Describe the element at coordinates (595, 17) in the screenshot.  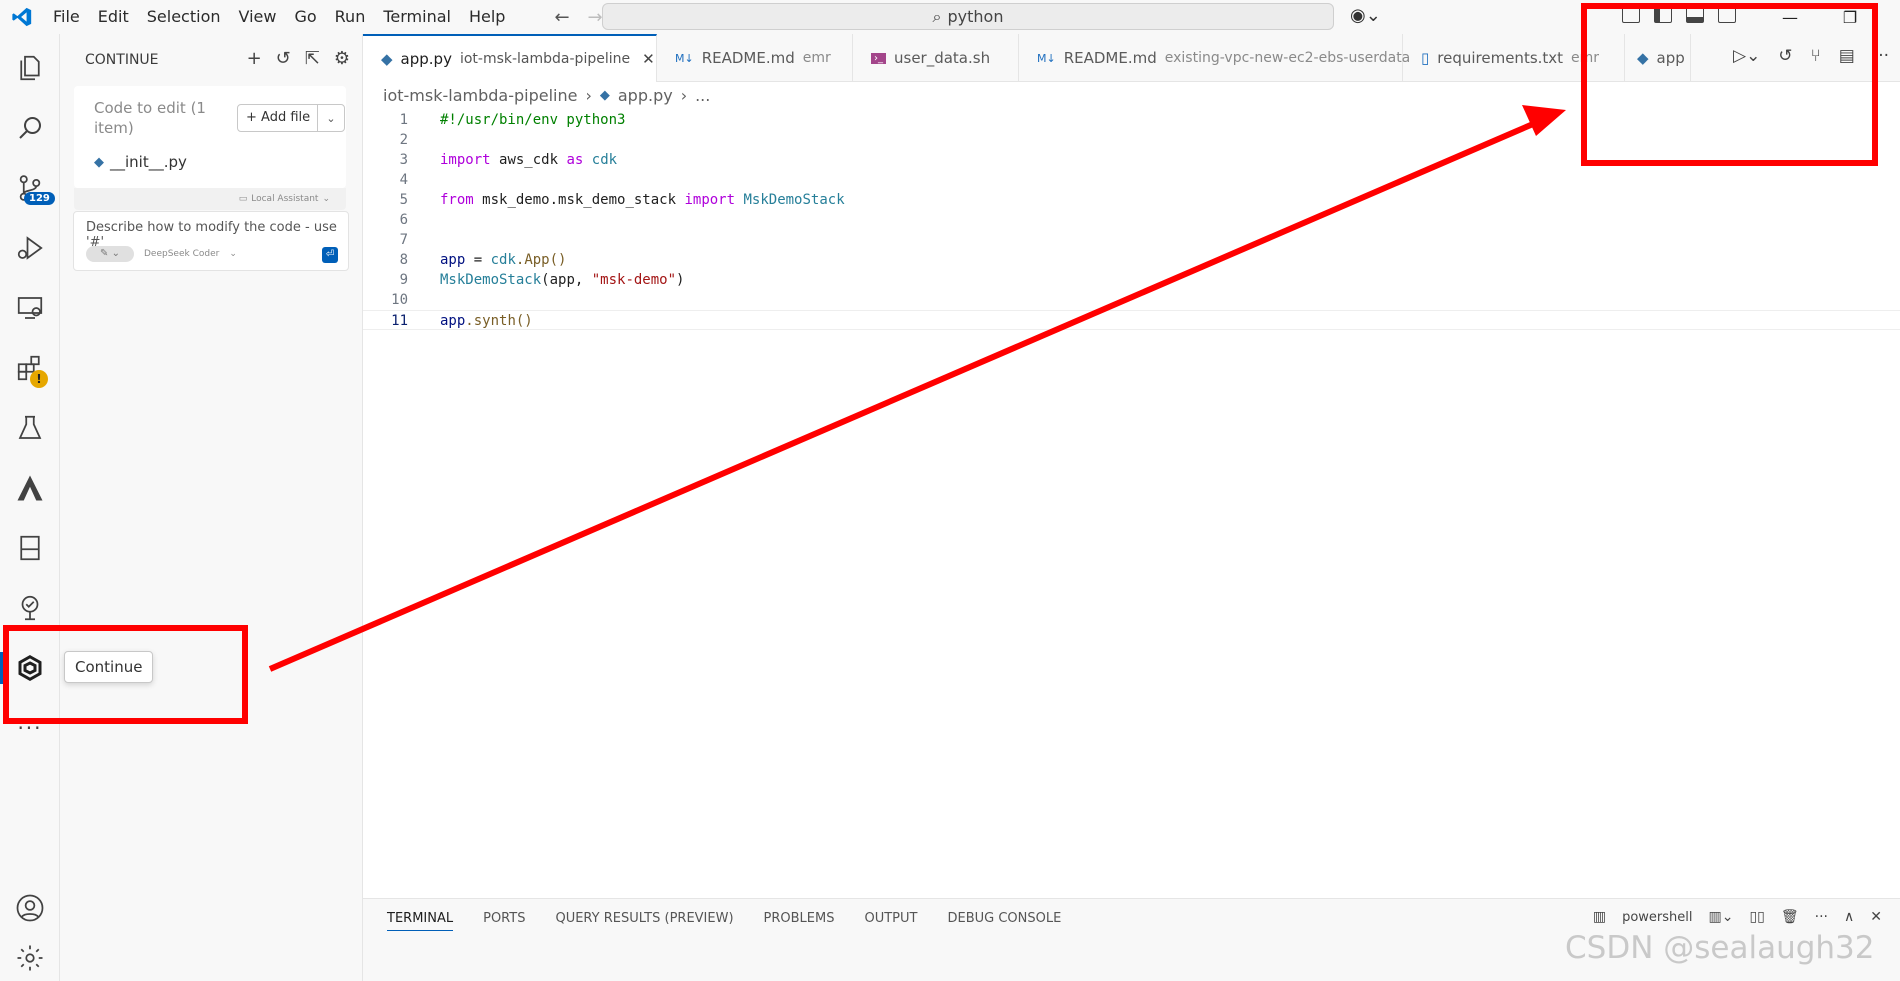
I see `forward-arrow-icon: →` at that location.